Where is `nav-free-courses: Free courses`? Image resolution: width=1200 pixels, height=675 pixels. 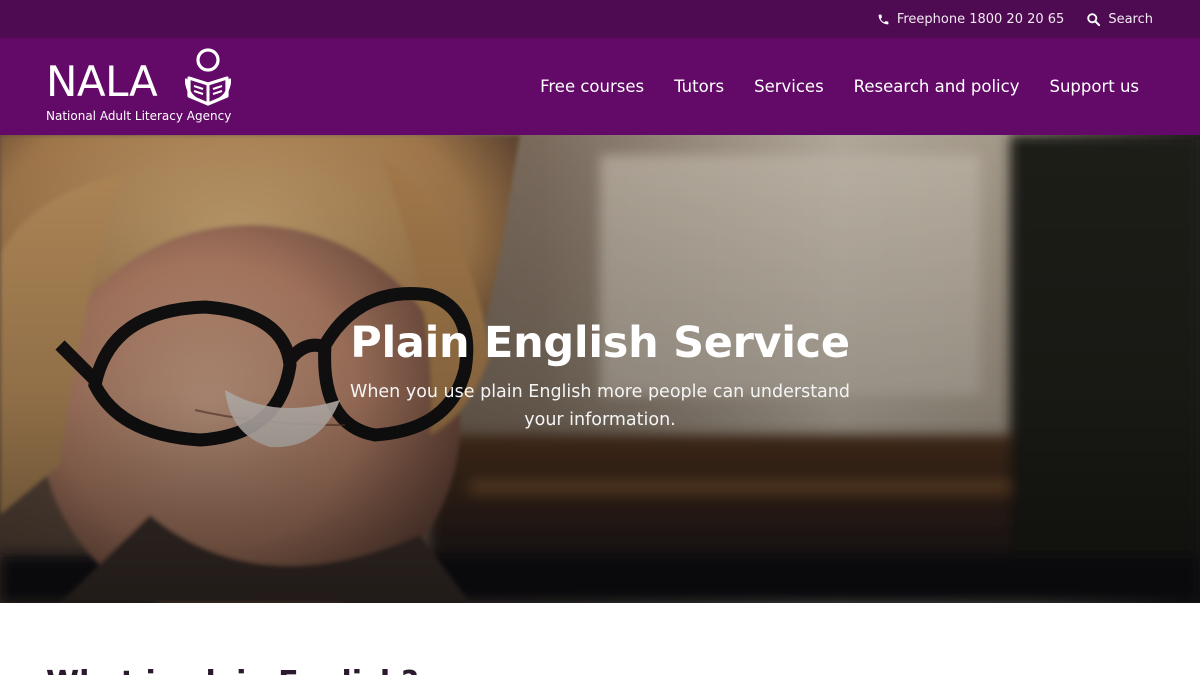 nav-free-courses: Free courses is located at coordinates (592, 86).